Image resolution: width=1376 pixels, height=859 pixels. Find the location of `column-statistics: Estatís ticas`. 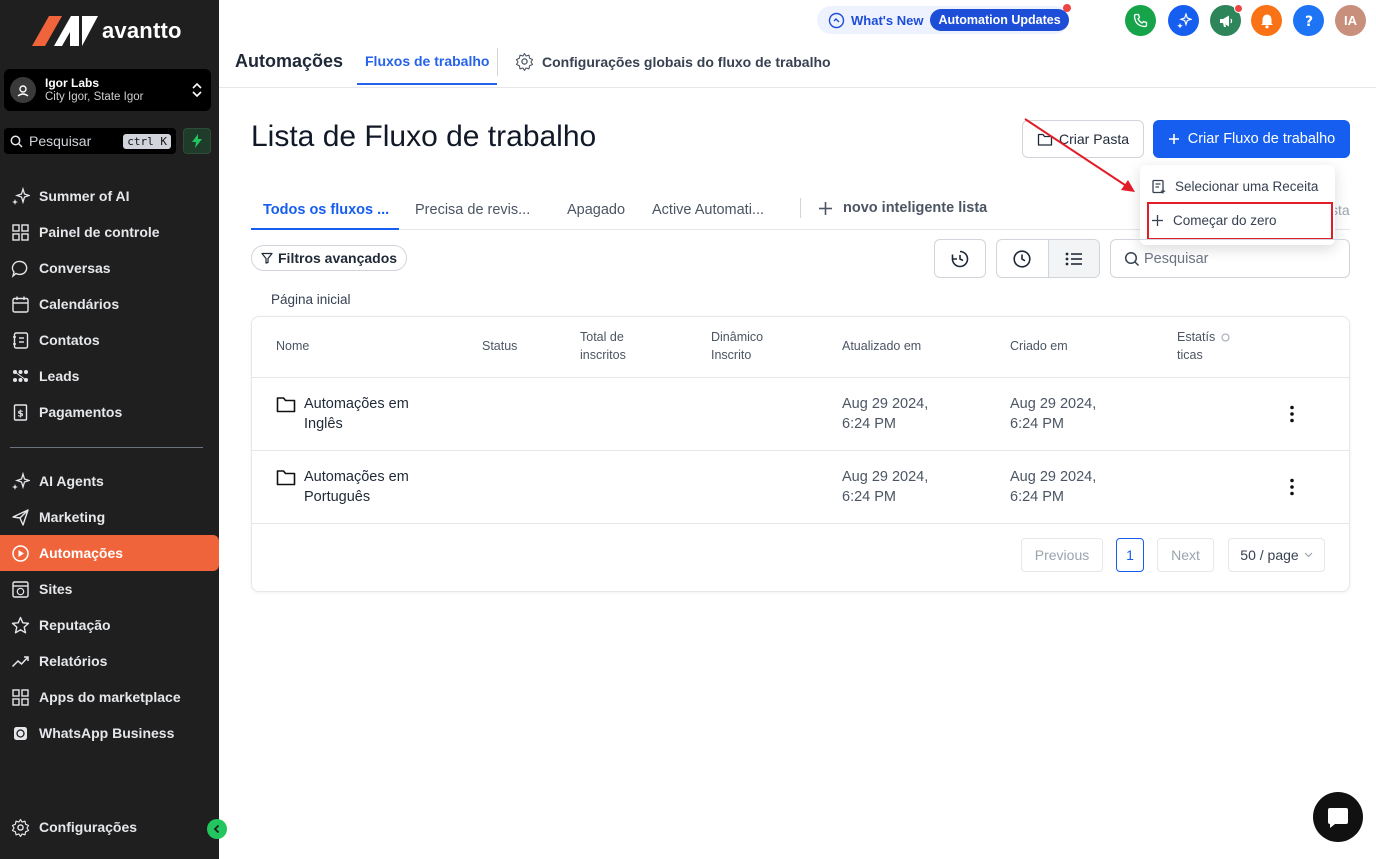

column-statistics: Estatís ticas is located at coordinates (1203, 346).